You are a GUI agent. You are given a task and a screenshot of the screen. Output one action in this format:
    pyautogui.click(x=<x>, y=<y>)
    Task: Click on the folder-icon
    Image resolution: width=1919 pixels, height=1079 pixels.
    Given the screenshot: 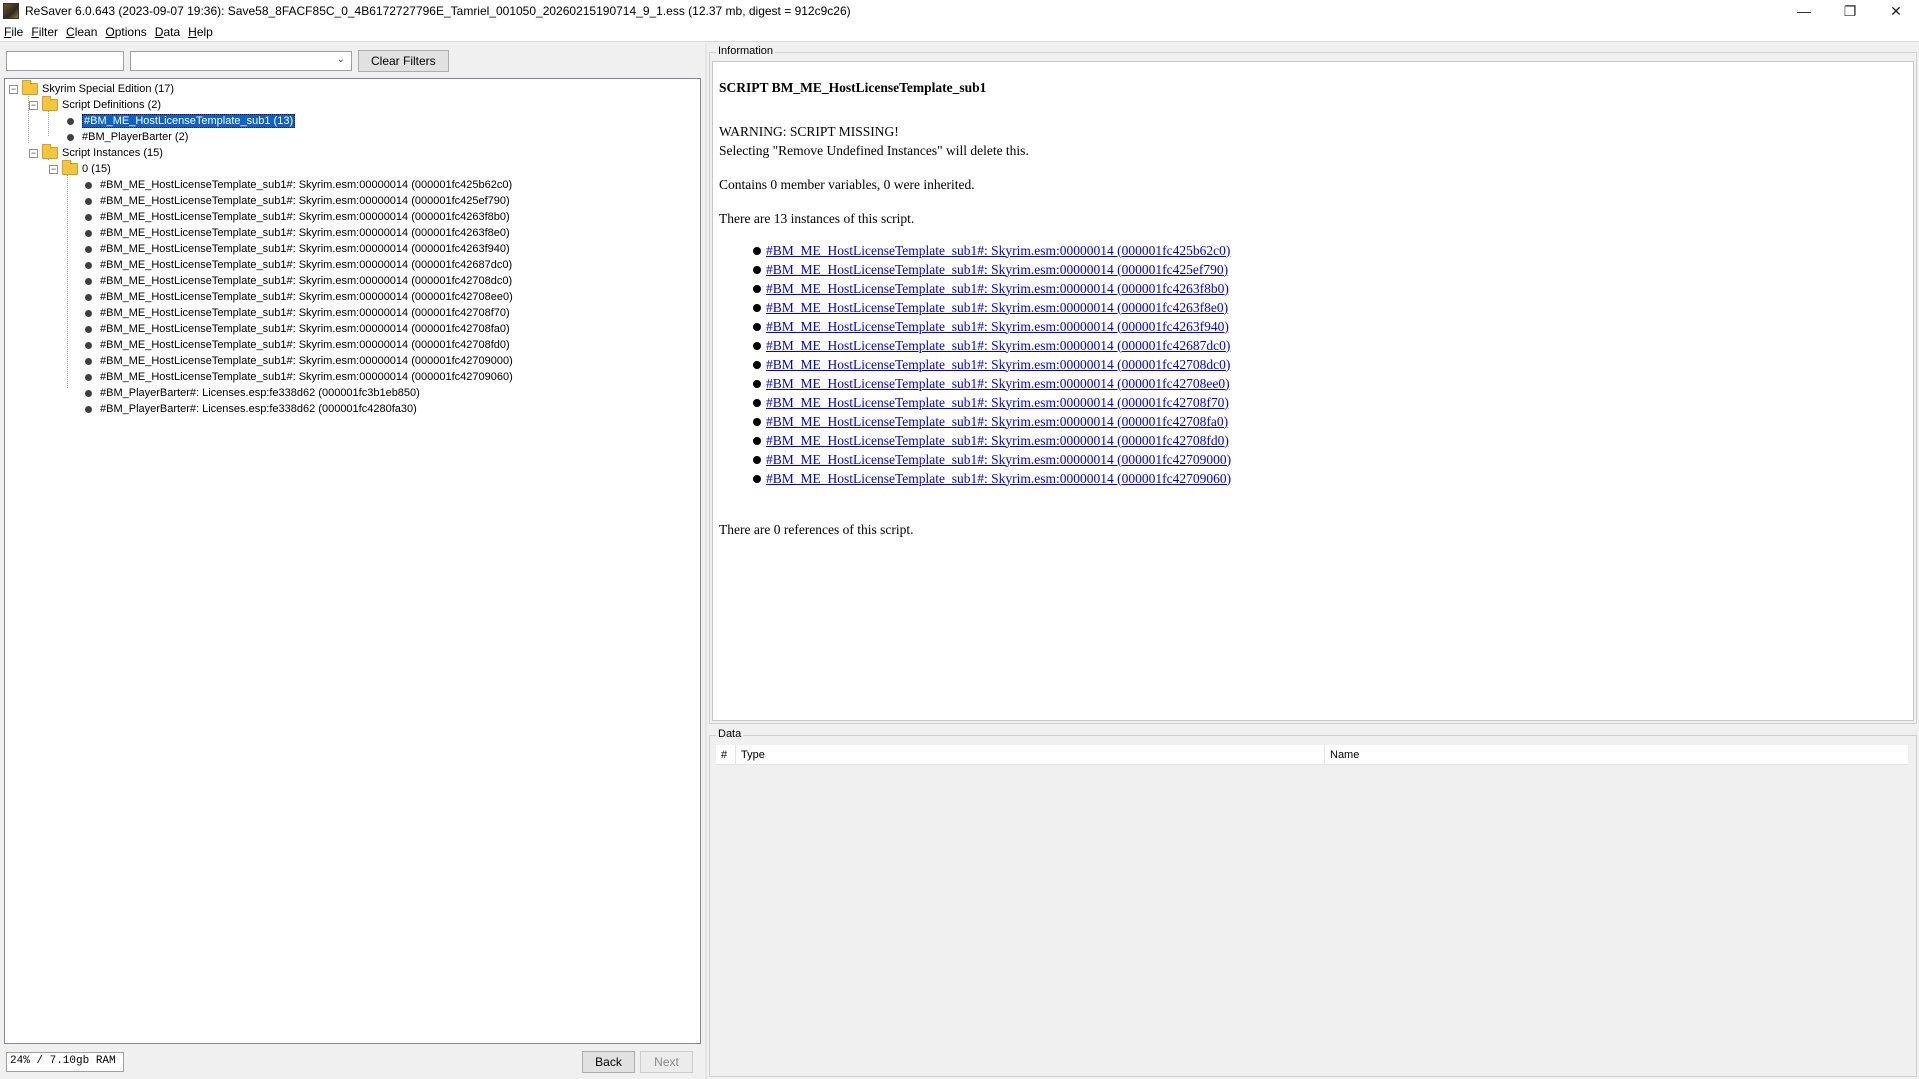 What is the action you would take?
    pyautogui.click(x=50, y=151)
    